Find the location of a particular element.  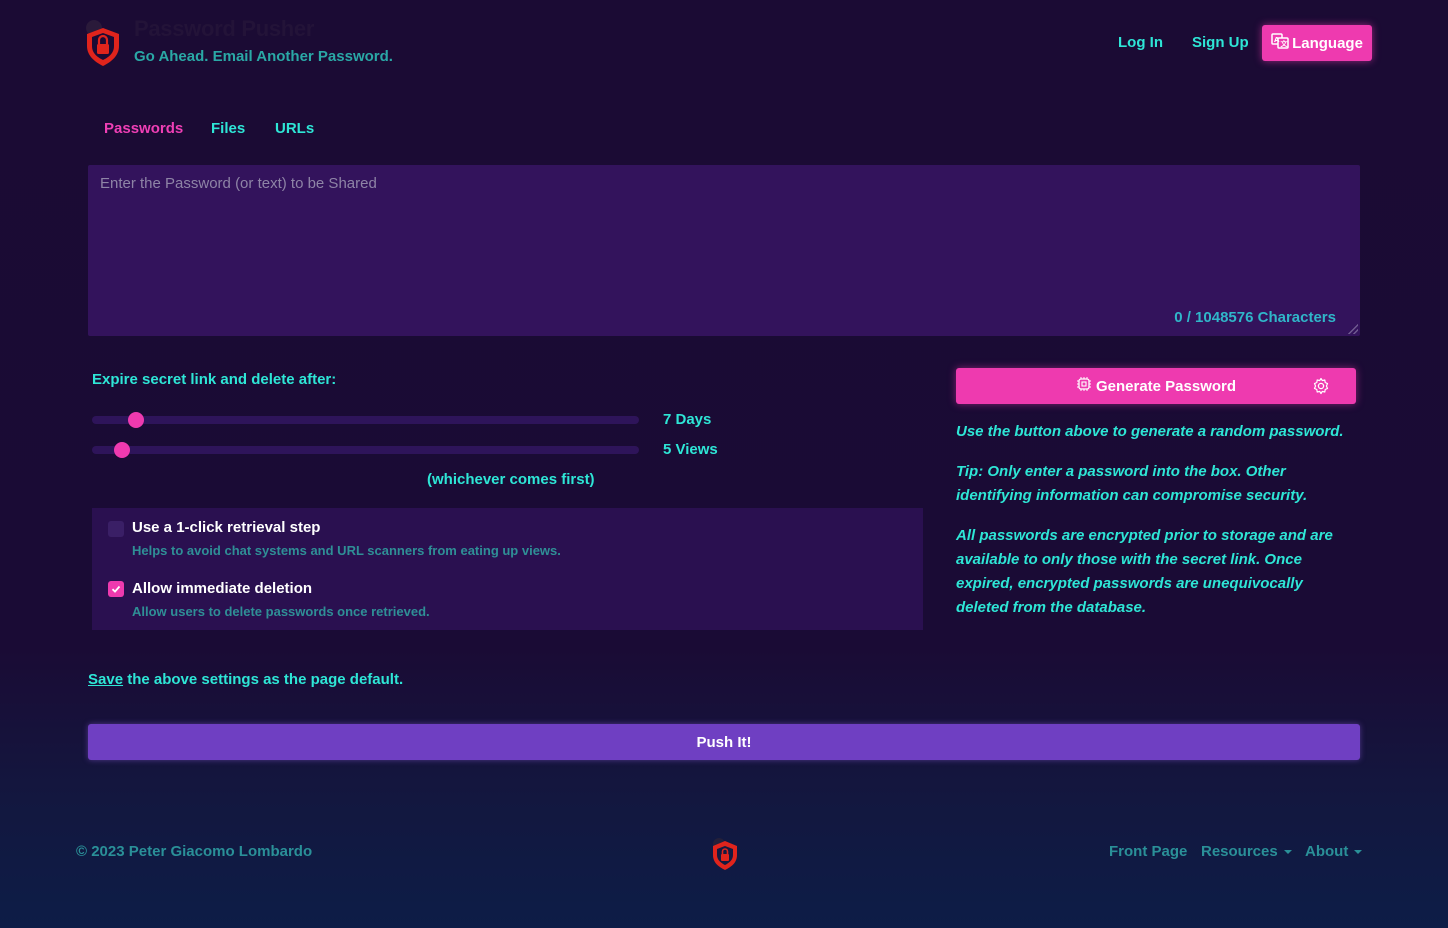

footer-about-dropdown: About is located at coordinates (1334, 851).